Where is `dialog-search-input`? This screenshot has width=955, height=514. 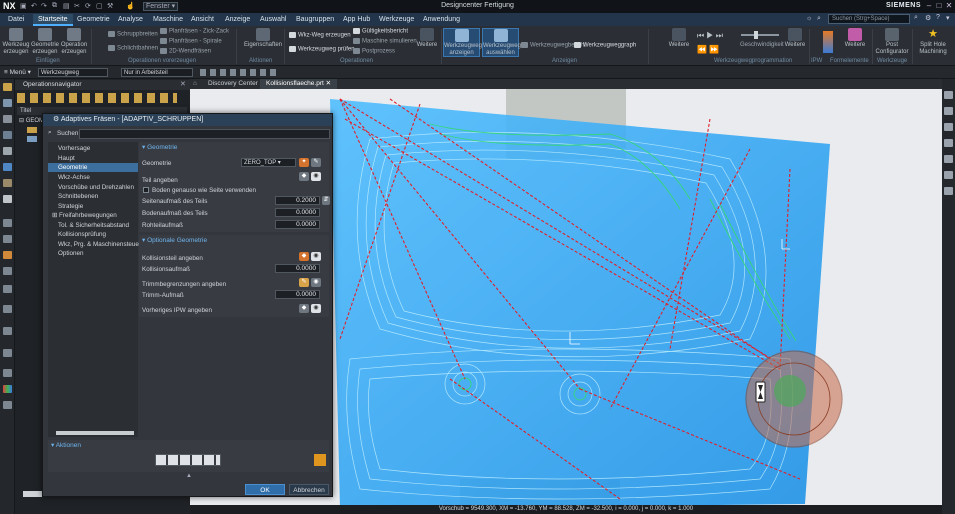
dialog-search-input is located at coordinates (204, 134).